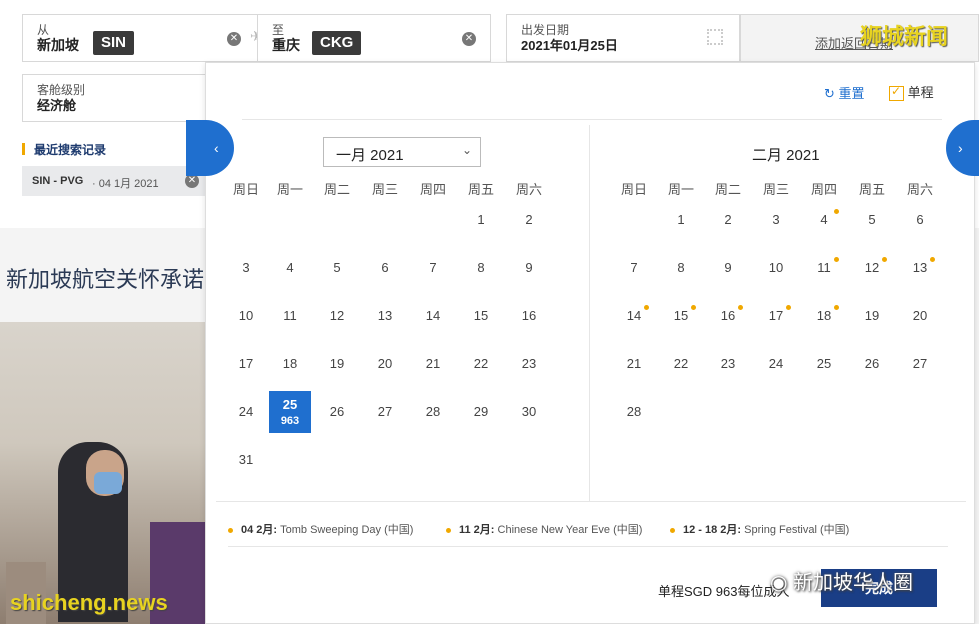  I want to click on remove-recent-icon: ✕, so click(192, 181).